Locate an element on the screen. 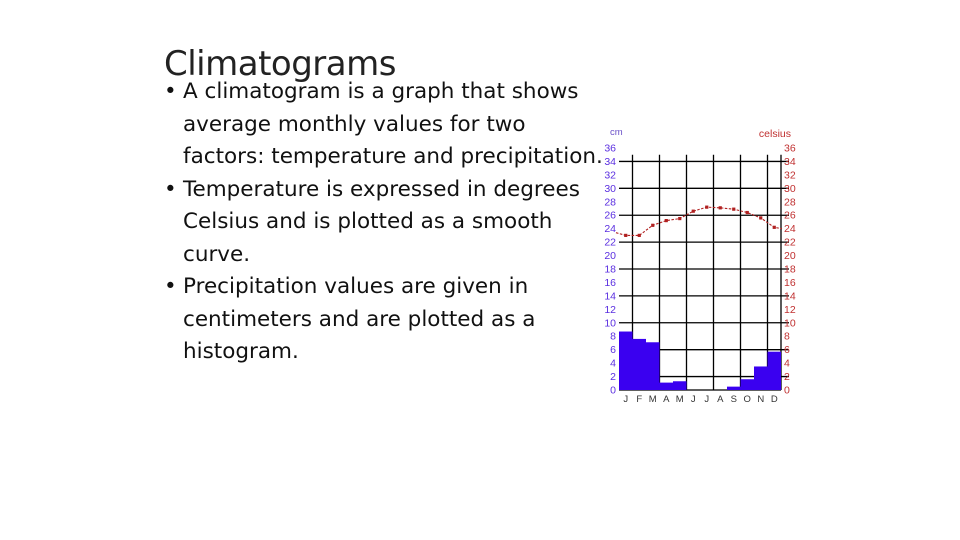 This screenshot has width=960, height=540. left-tick-label: 24 is located at coordinates (610, 229).